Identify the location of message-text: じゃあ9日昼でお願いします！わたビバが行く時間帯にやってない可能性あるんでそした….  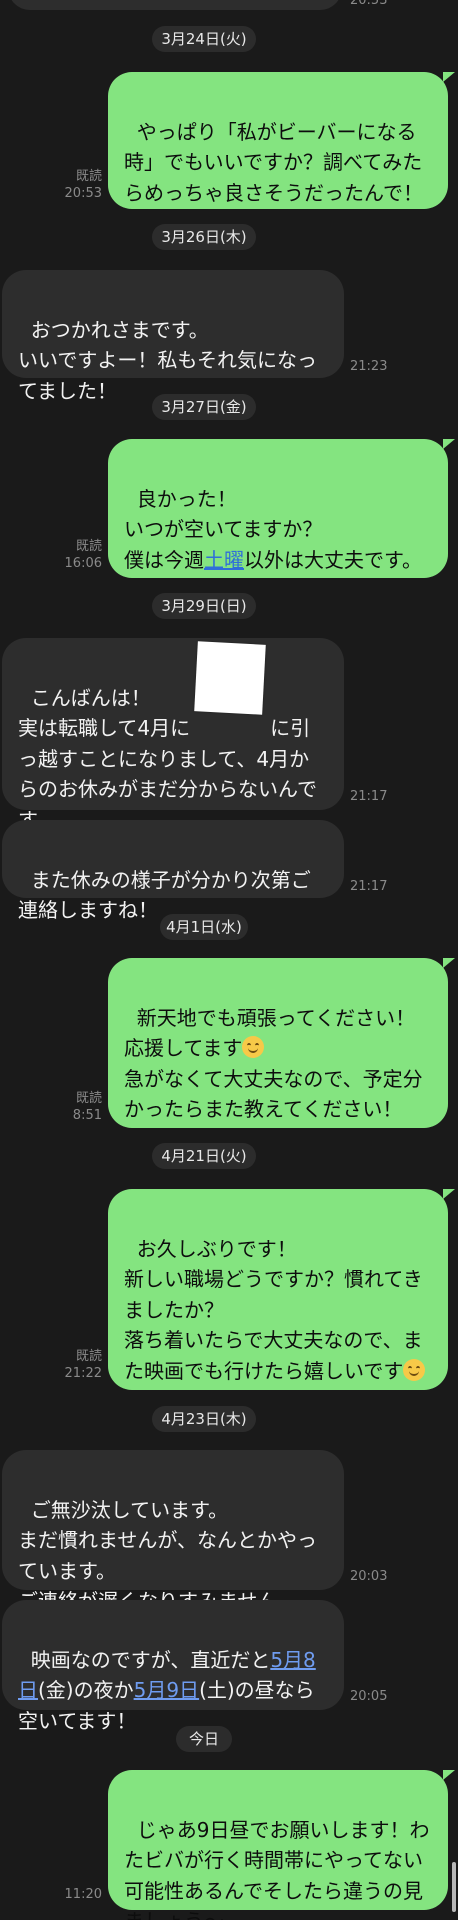
(277, 1868).